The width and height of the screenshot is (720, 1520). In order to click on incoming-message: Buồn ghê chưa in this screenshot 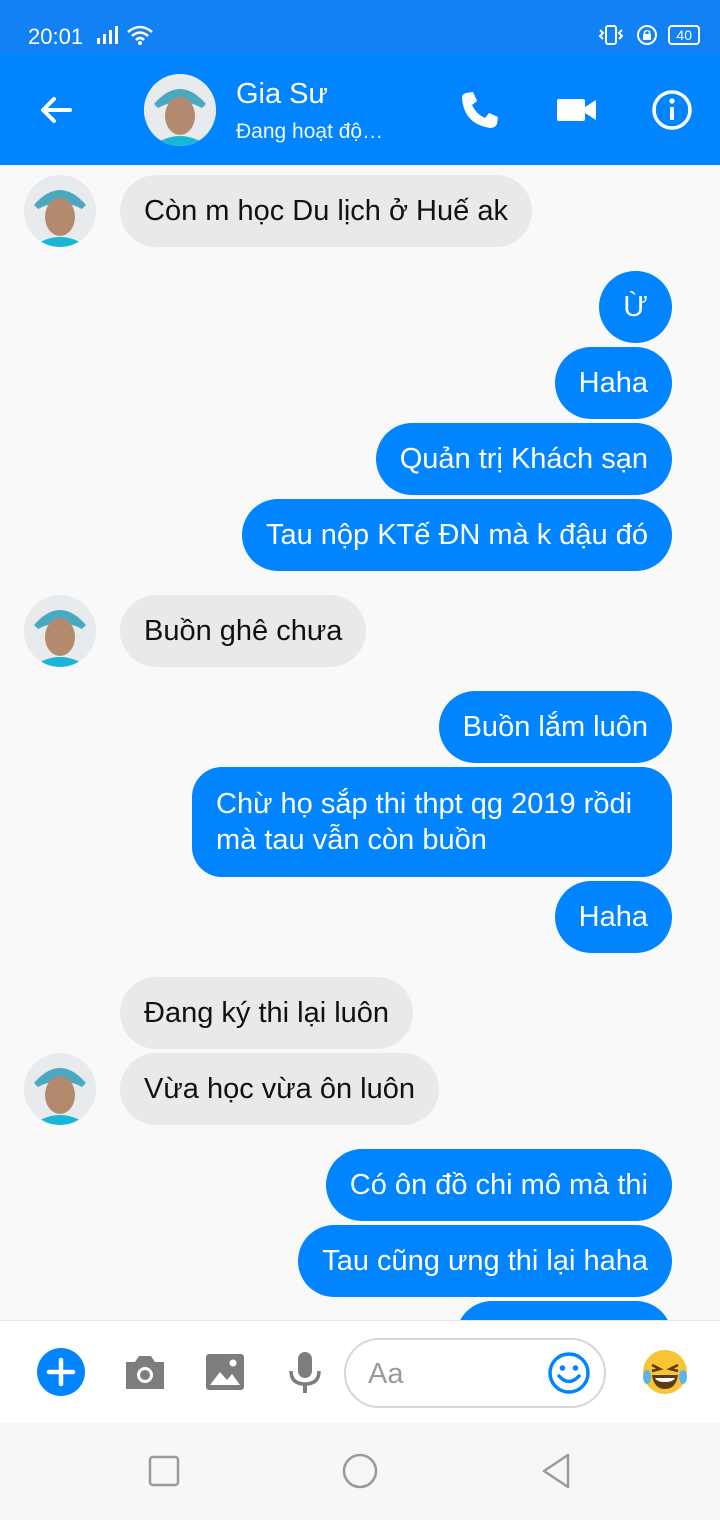, I will do `click(243, 631)`.